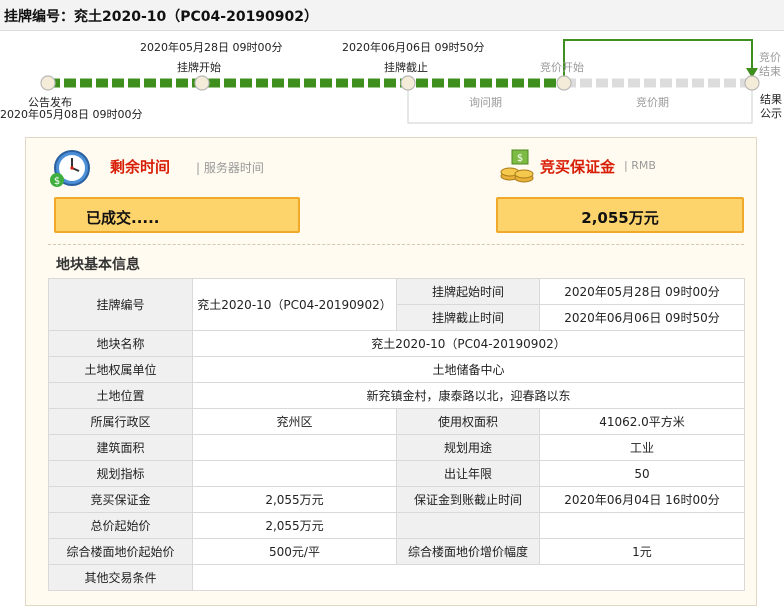  What do you see at coordinates (580, 107) in the screenshot?
I see `period-bracket` at bounding box center [580, 107].